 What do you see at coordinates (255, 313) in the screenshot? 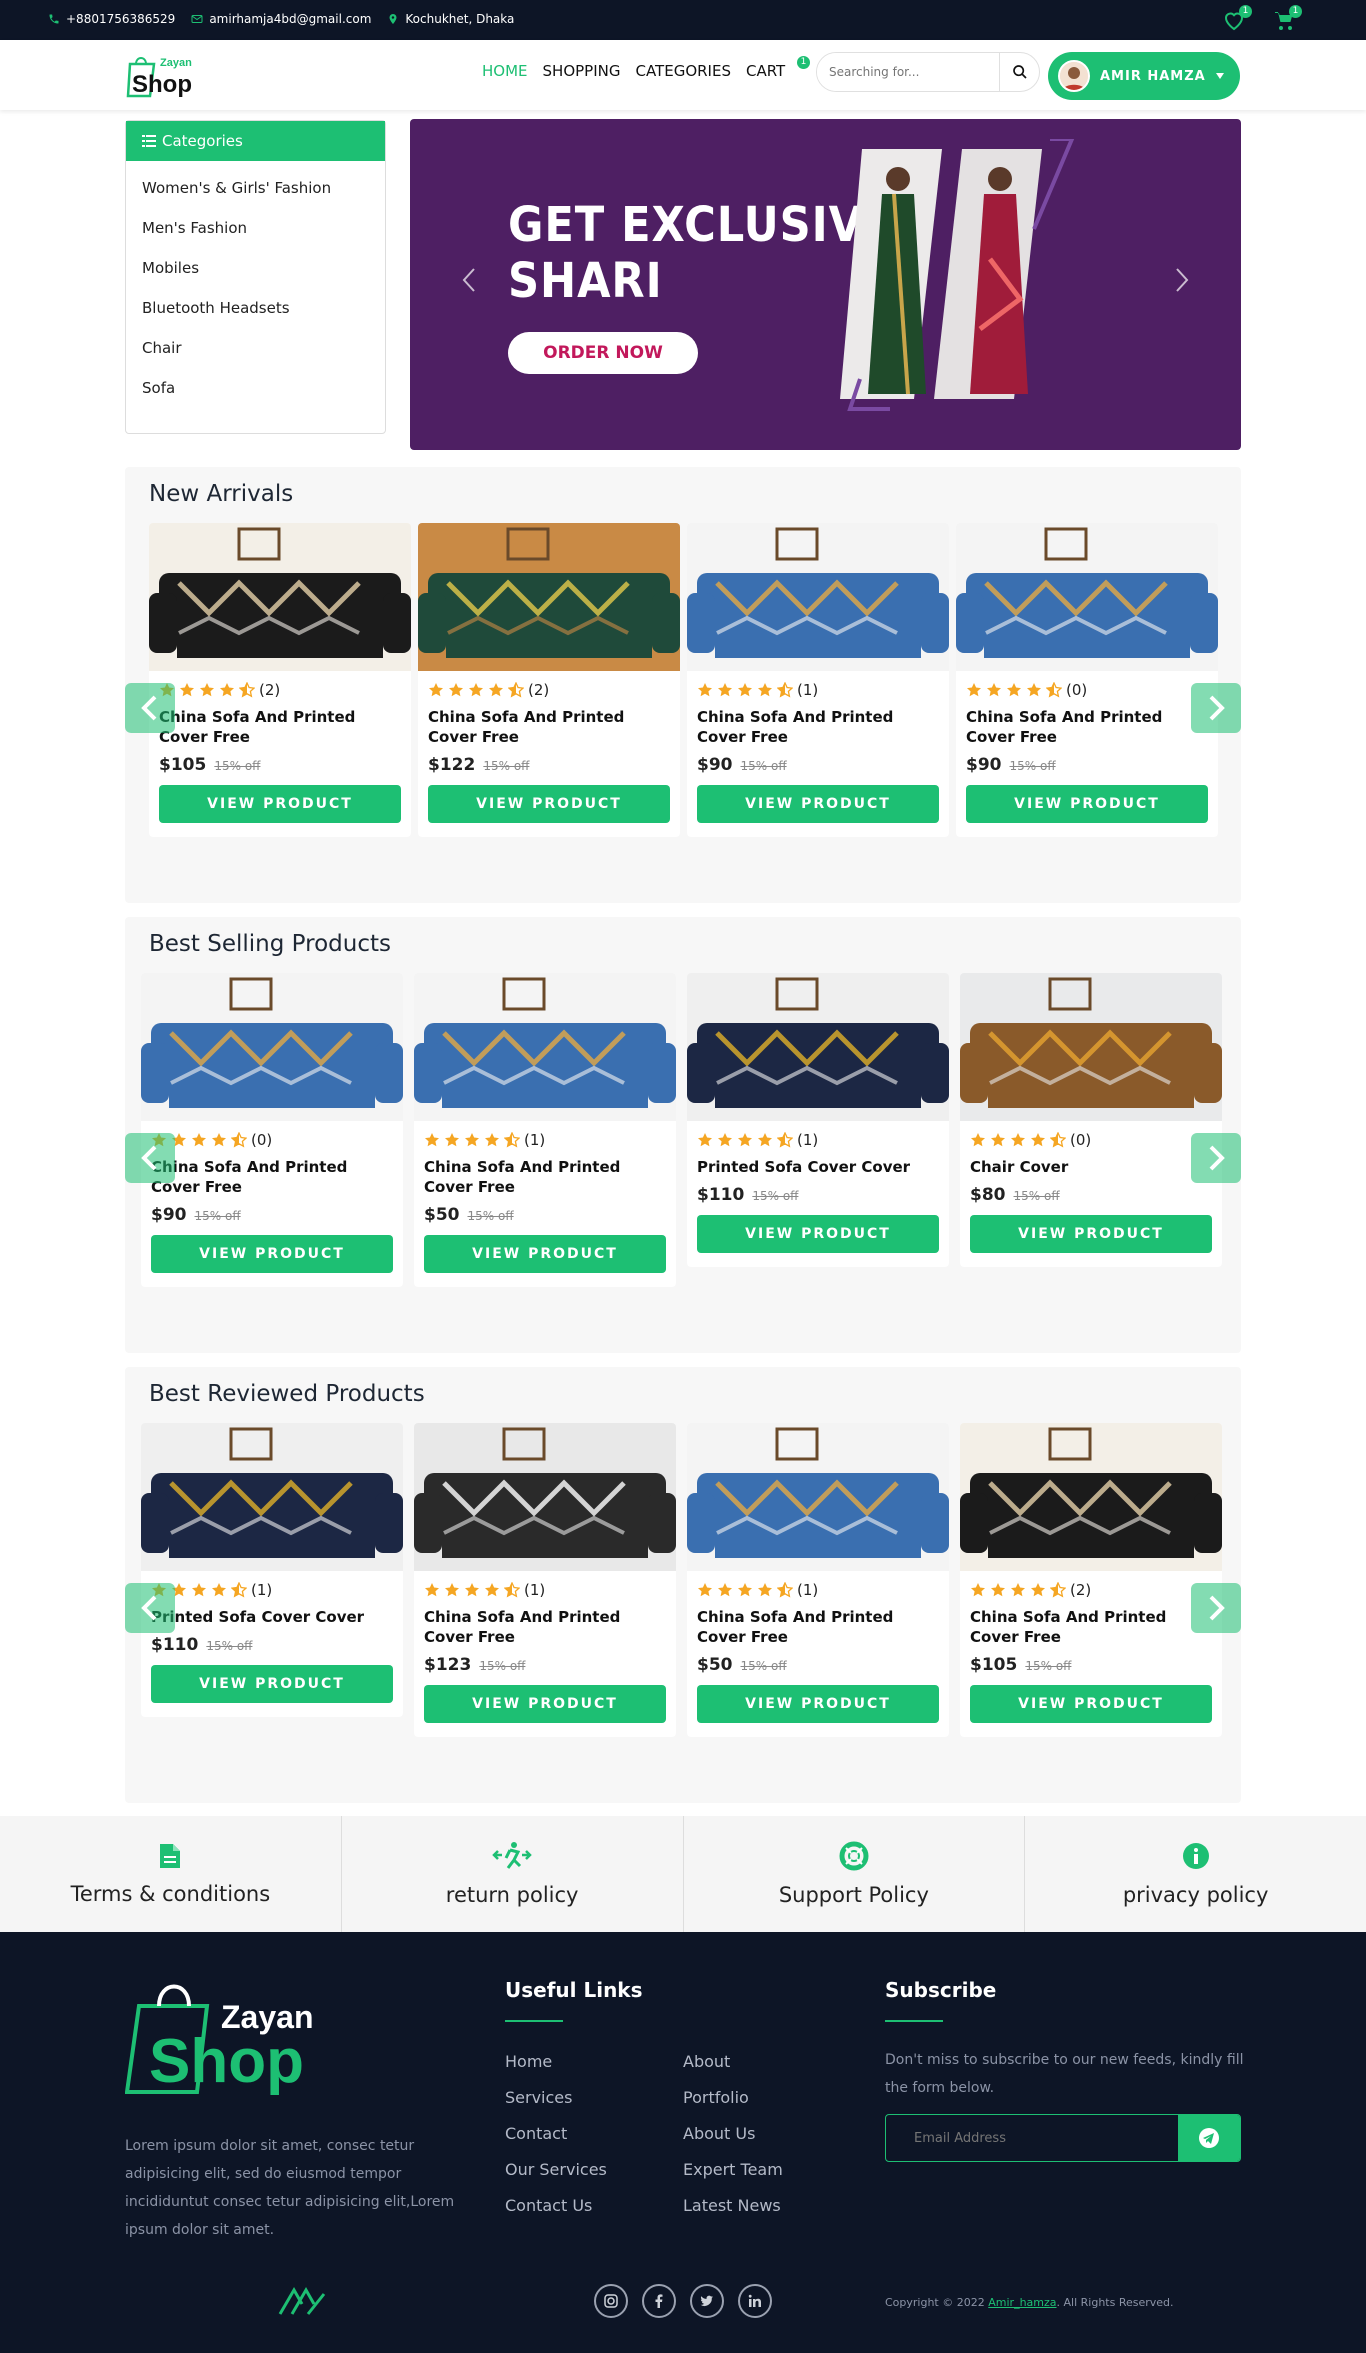
I see `category-item: Bluetooth Headsets` at bounding box center [255, 313].